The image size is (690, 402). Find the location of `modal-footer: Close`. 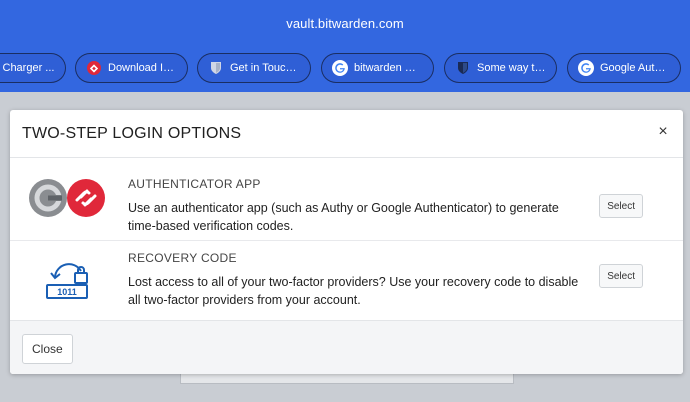

modal-footer: Close is located at coordinates (346, 347).